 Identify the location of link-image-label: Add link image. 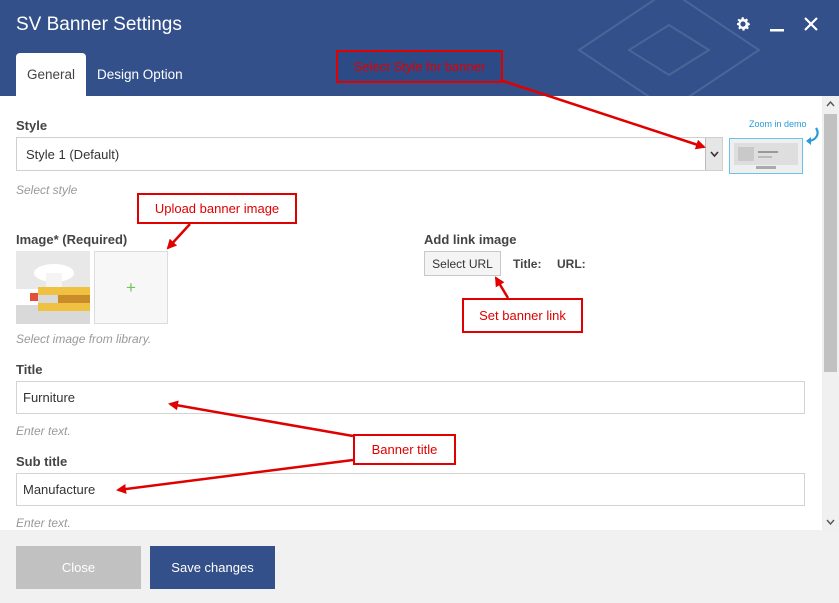
(470, 239).